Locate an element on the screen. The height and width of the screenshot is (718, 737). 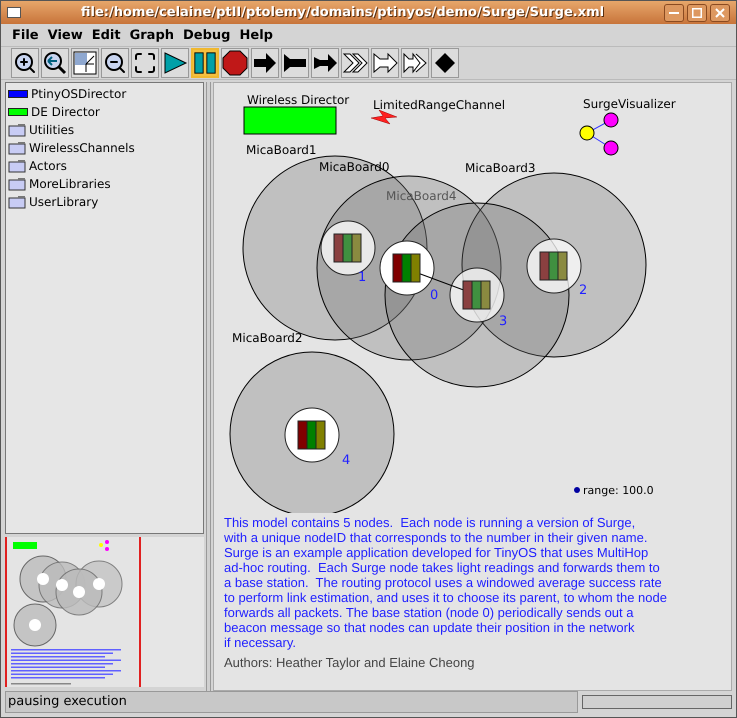
full-screen-icon is located at coordinates (145, 63).